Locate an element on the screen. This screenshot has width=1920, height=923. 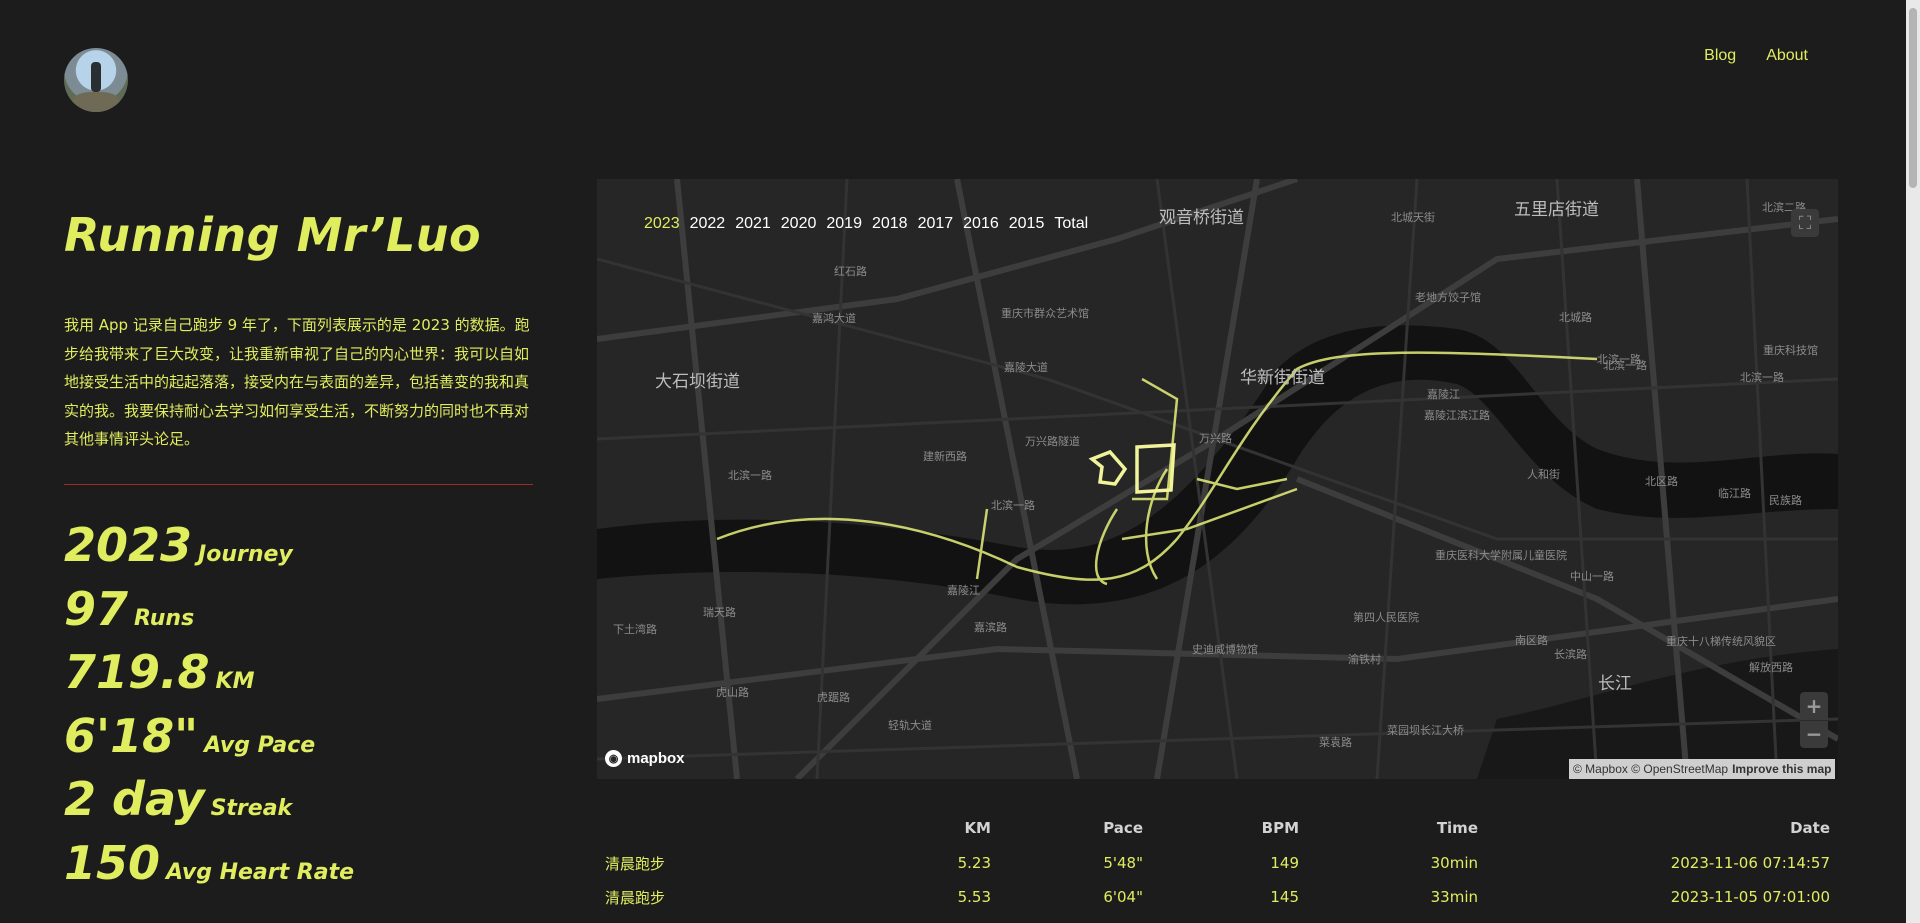
map-label: 渝铁村 is located at coordinates (1364, 659).